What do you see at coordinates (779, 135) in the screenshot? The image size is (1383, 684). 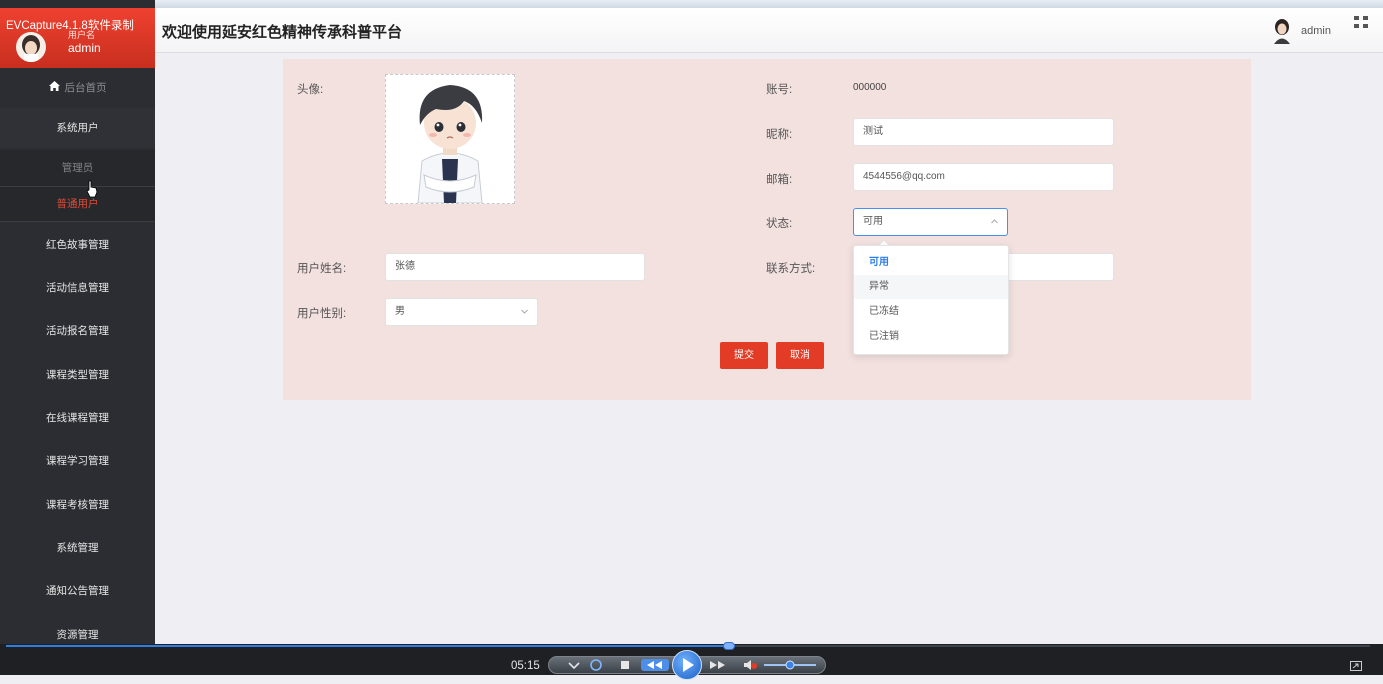 I see `nickname-label: 昵称:` at bounding box center [779, 135].